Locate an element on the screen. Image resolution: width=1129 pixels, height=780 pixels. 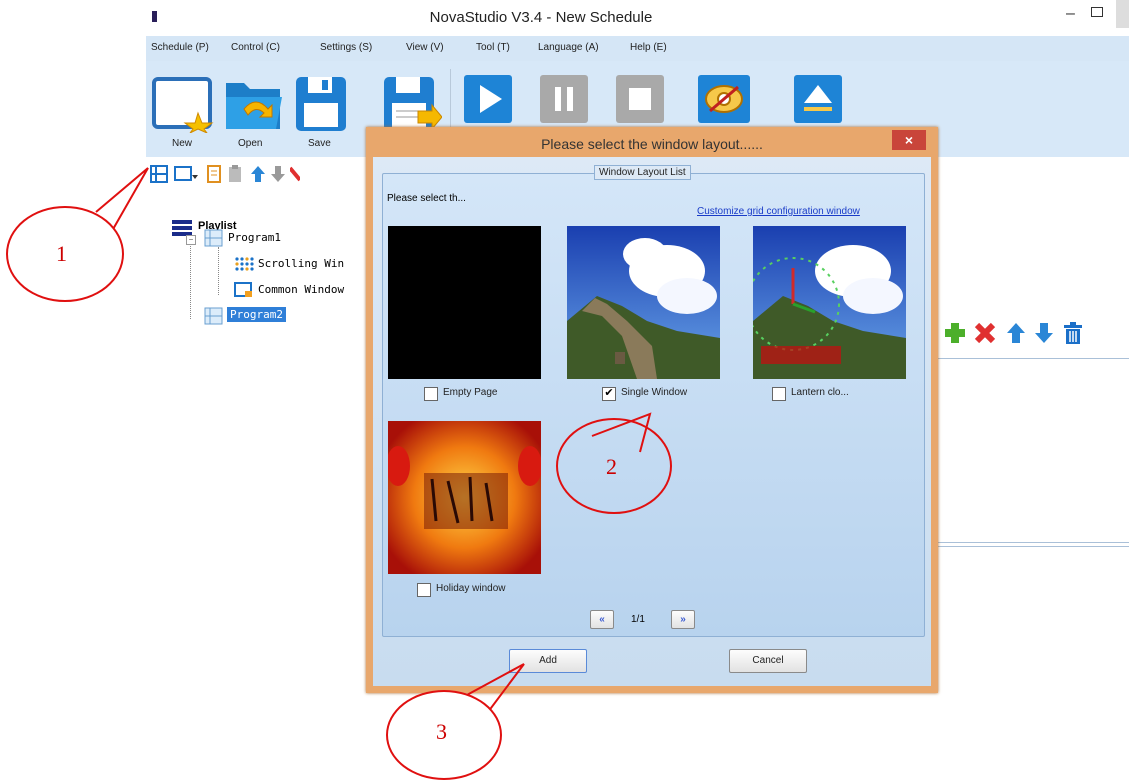
callout-number-2: 2 is located at coordinates (611, 466).